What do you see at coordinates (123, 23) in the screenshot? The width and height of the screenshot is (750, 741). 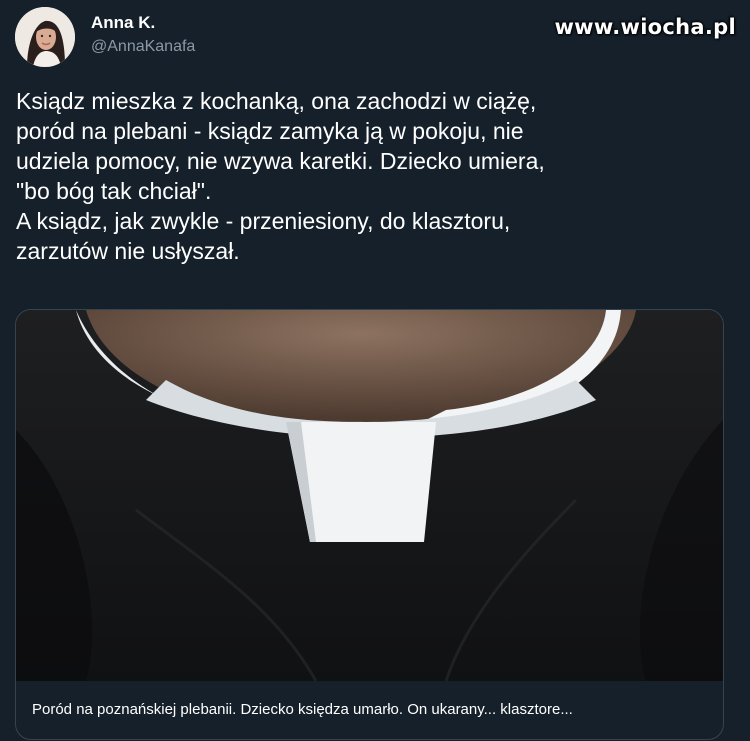 I see `author-name: Anna K.` at bounding box center [123, 23].